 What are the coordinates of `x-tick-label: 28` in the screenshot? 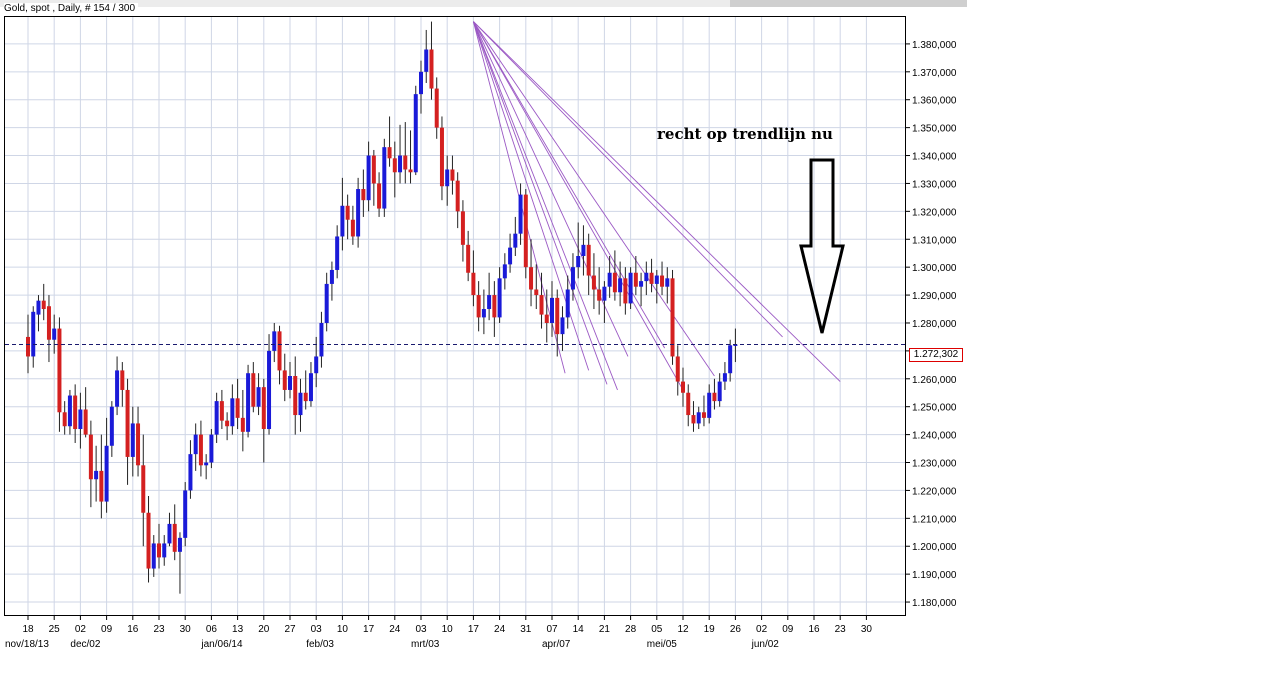 It's located at (631, 629).